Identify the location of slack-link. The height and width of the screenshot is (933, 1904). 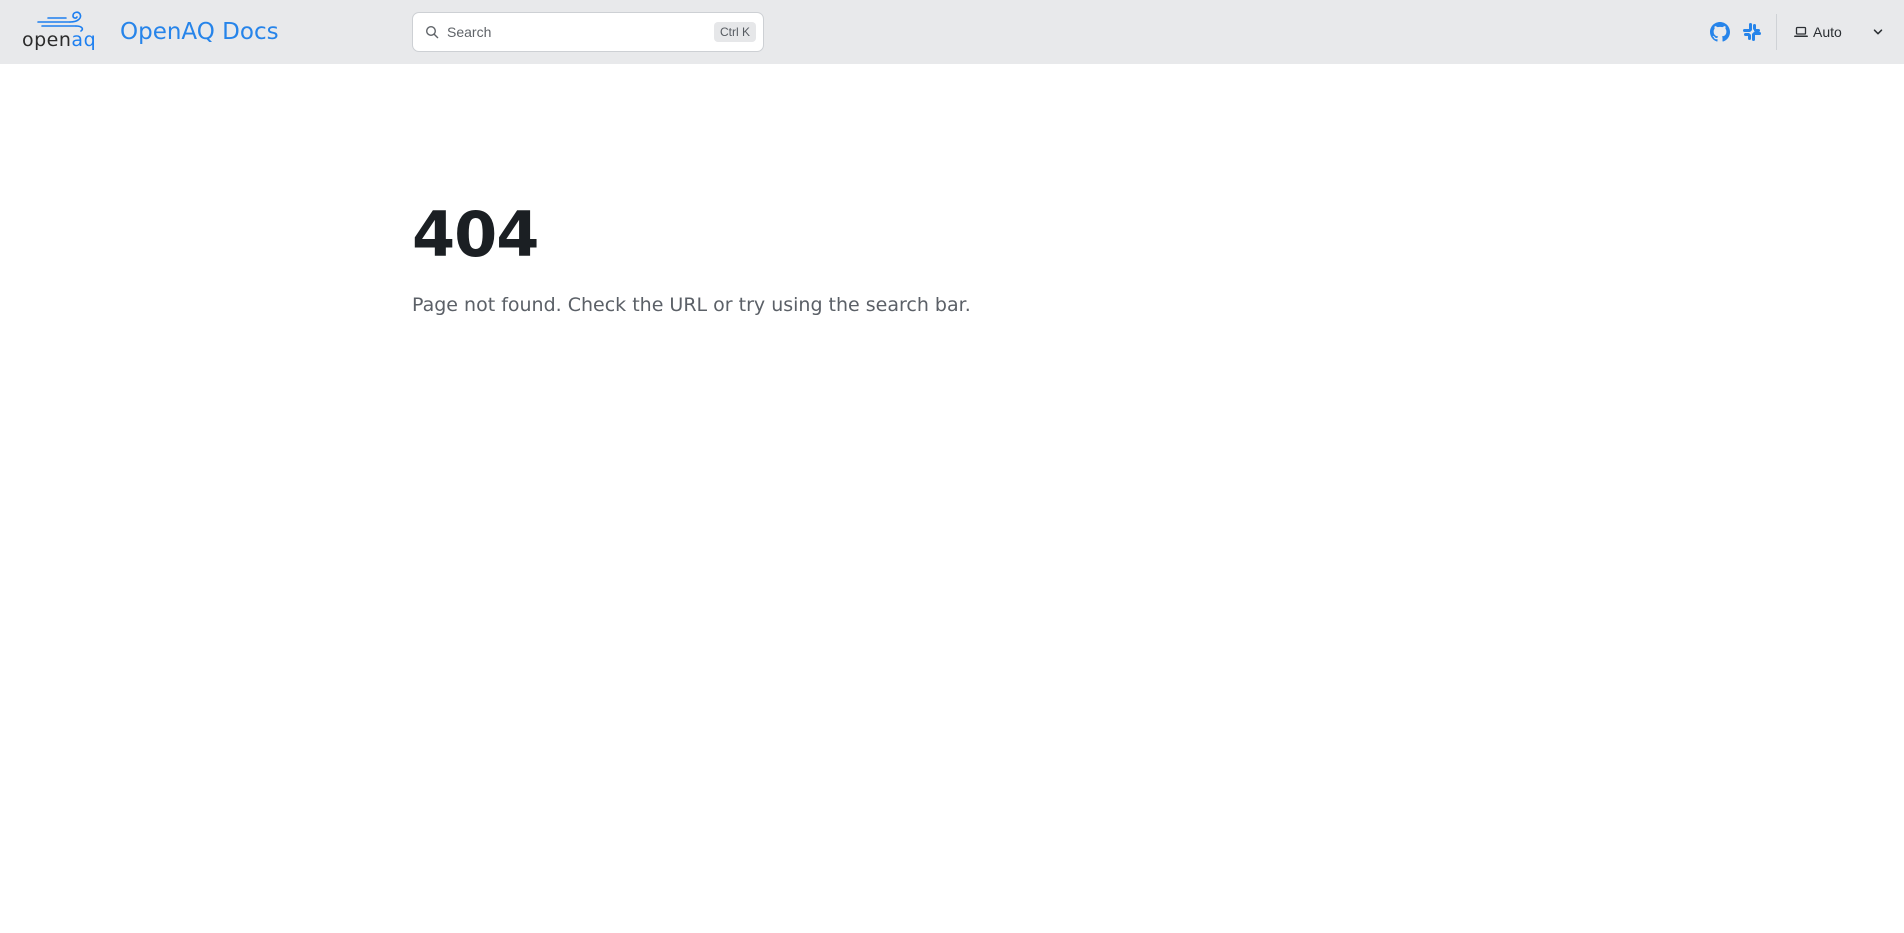
(1752, 32).